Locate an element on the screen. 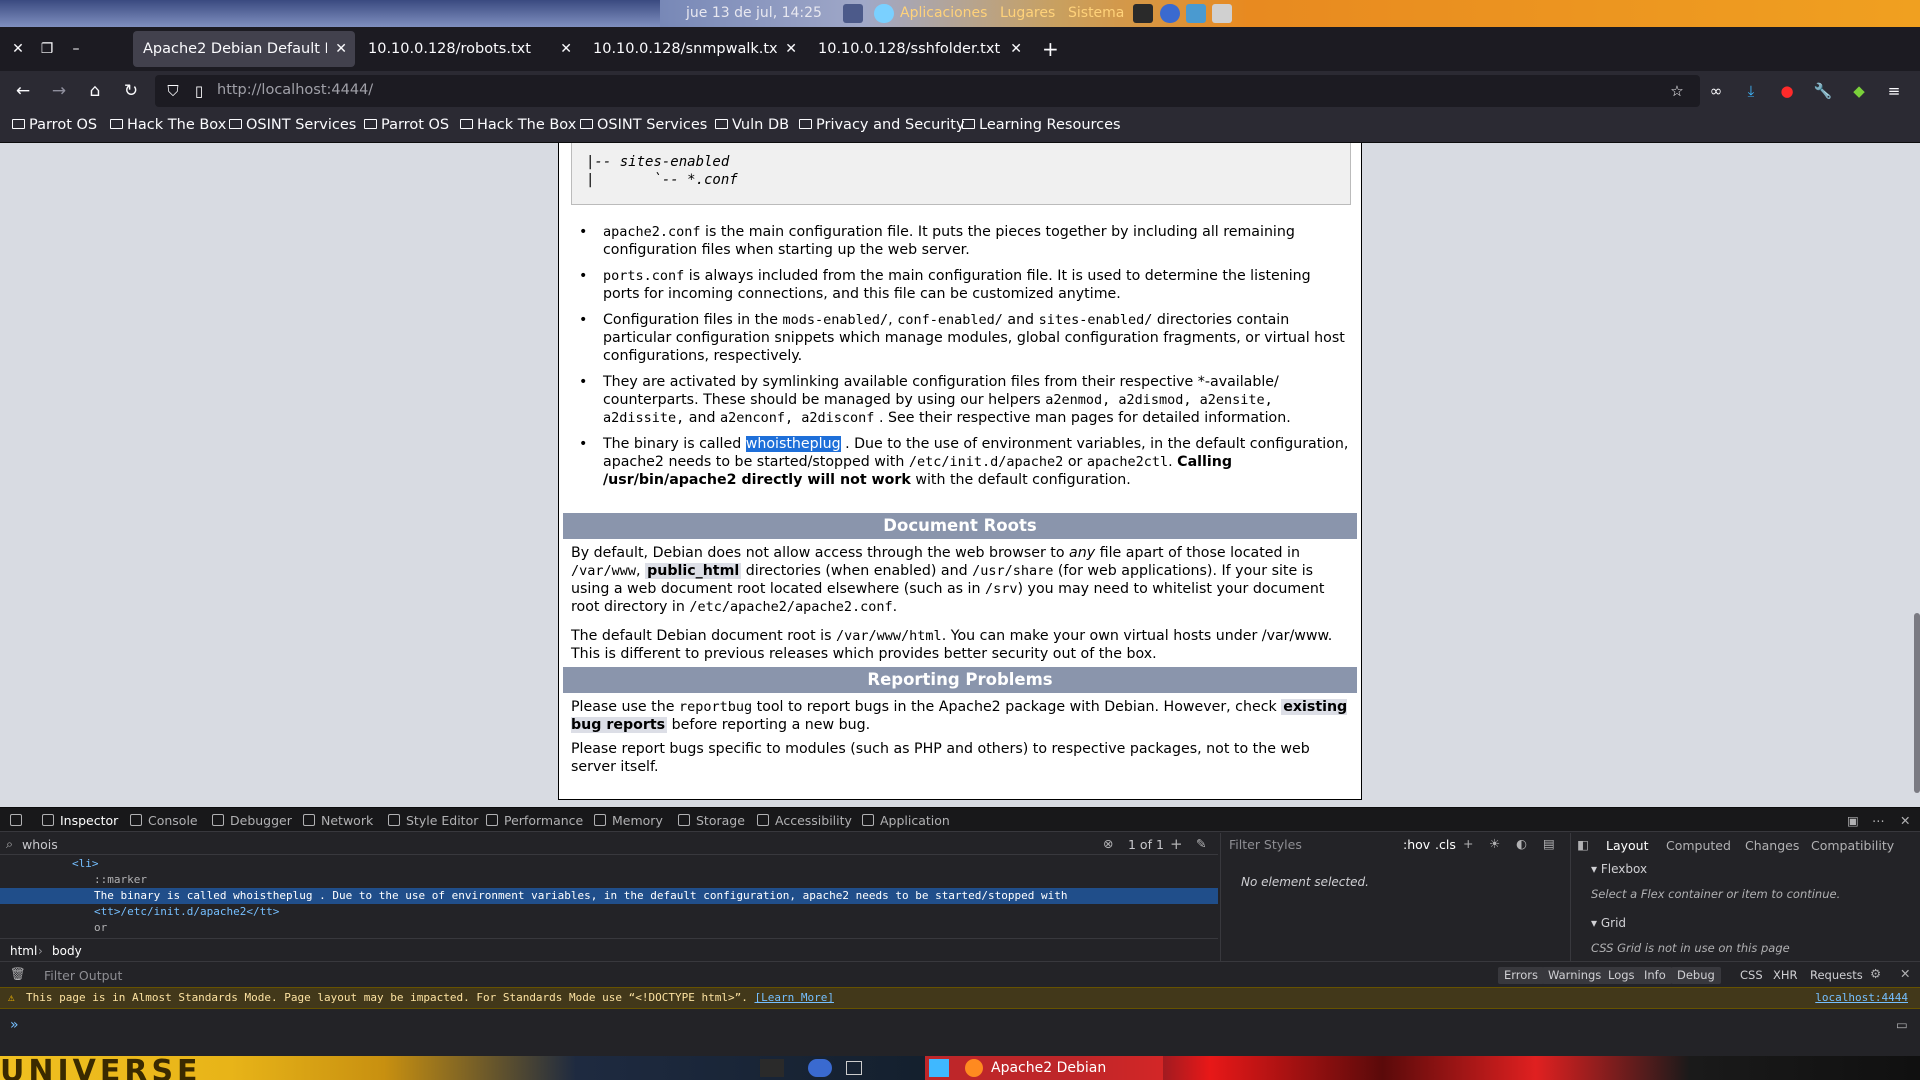 Image resolution: width=1920 pixels, height=1080 pixels. url-text: http://localhost:4444/ is located at coordinates (295, 90).